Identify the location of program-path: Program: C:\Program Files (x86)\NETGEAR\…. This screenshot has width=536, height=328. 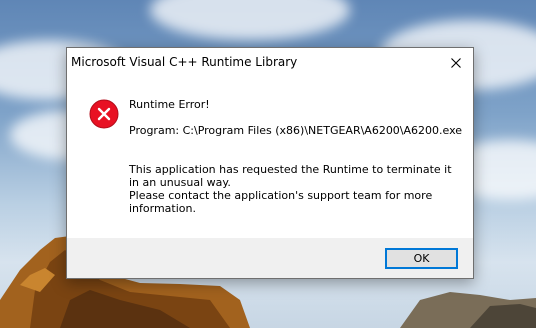
(296, 130).